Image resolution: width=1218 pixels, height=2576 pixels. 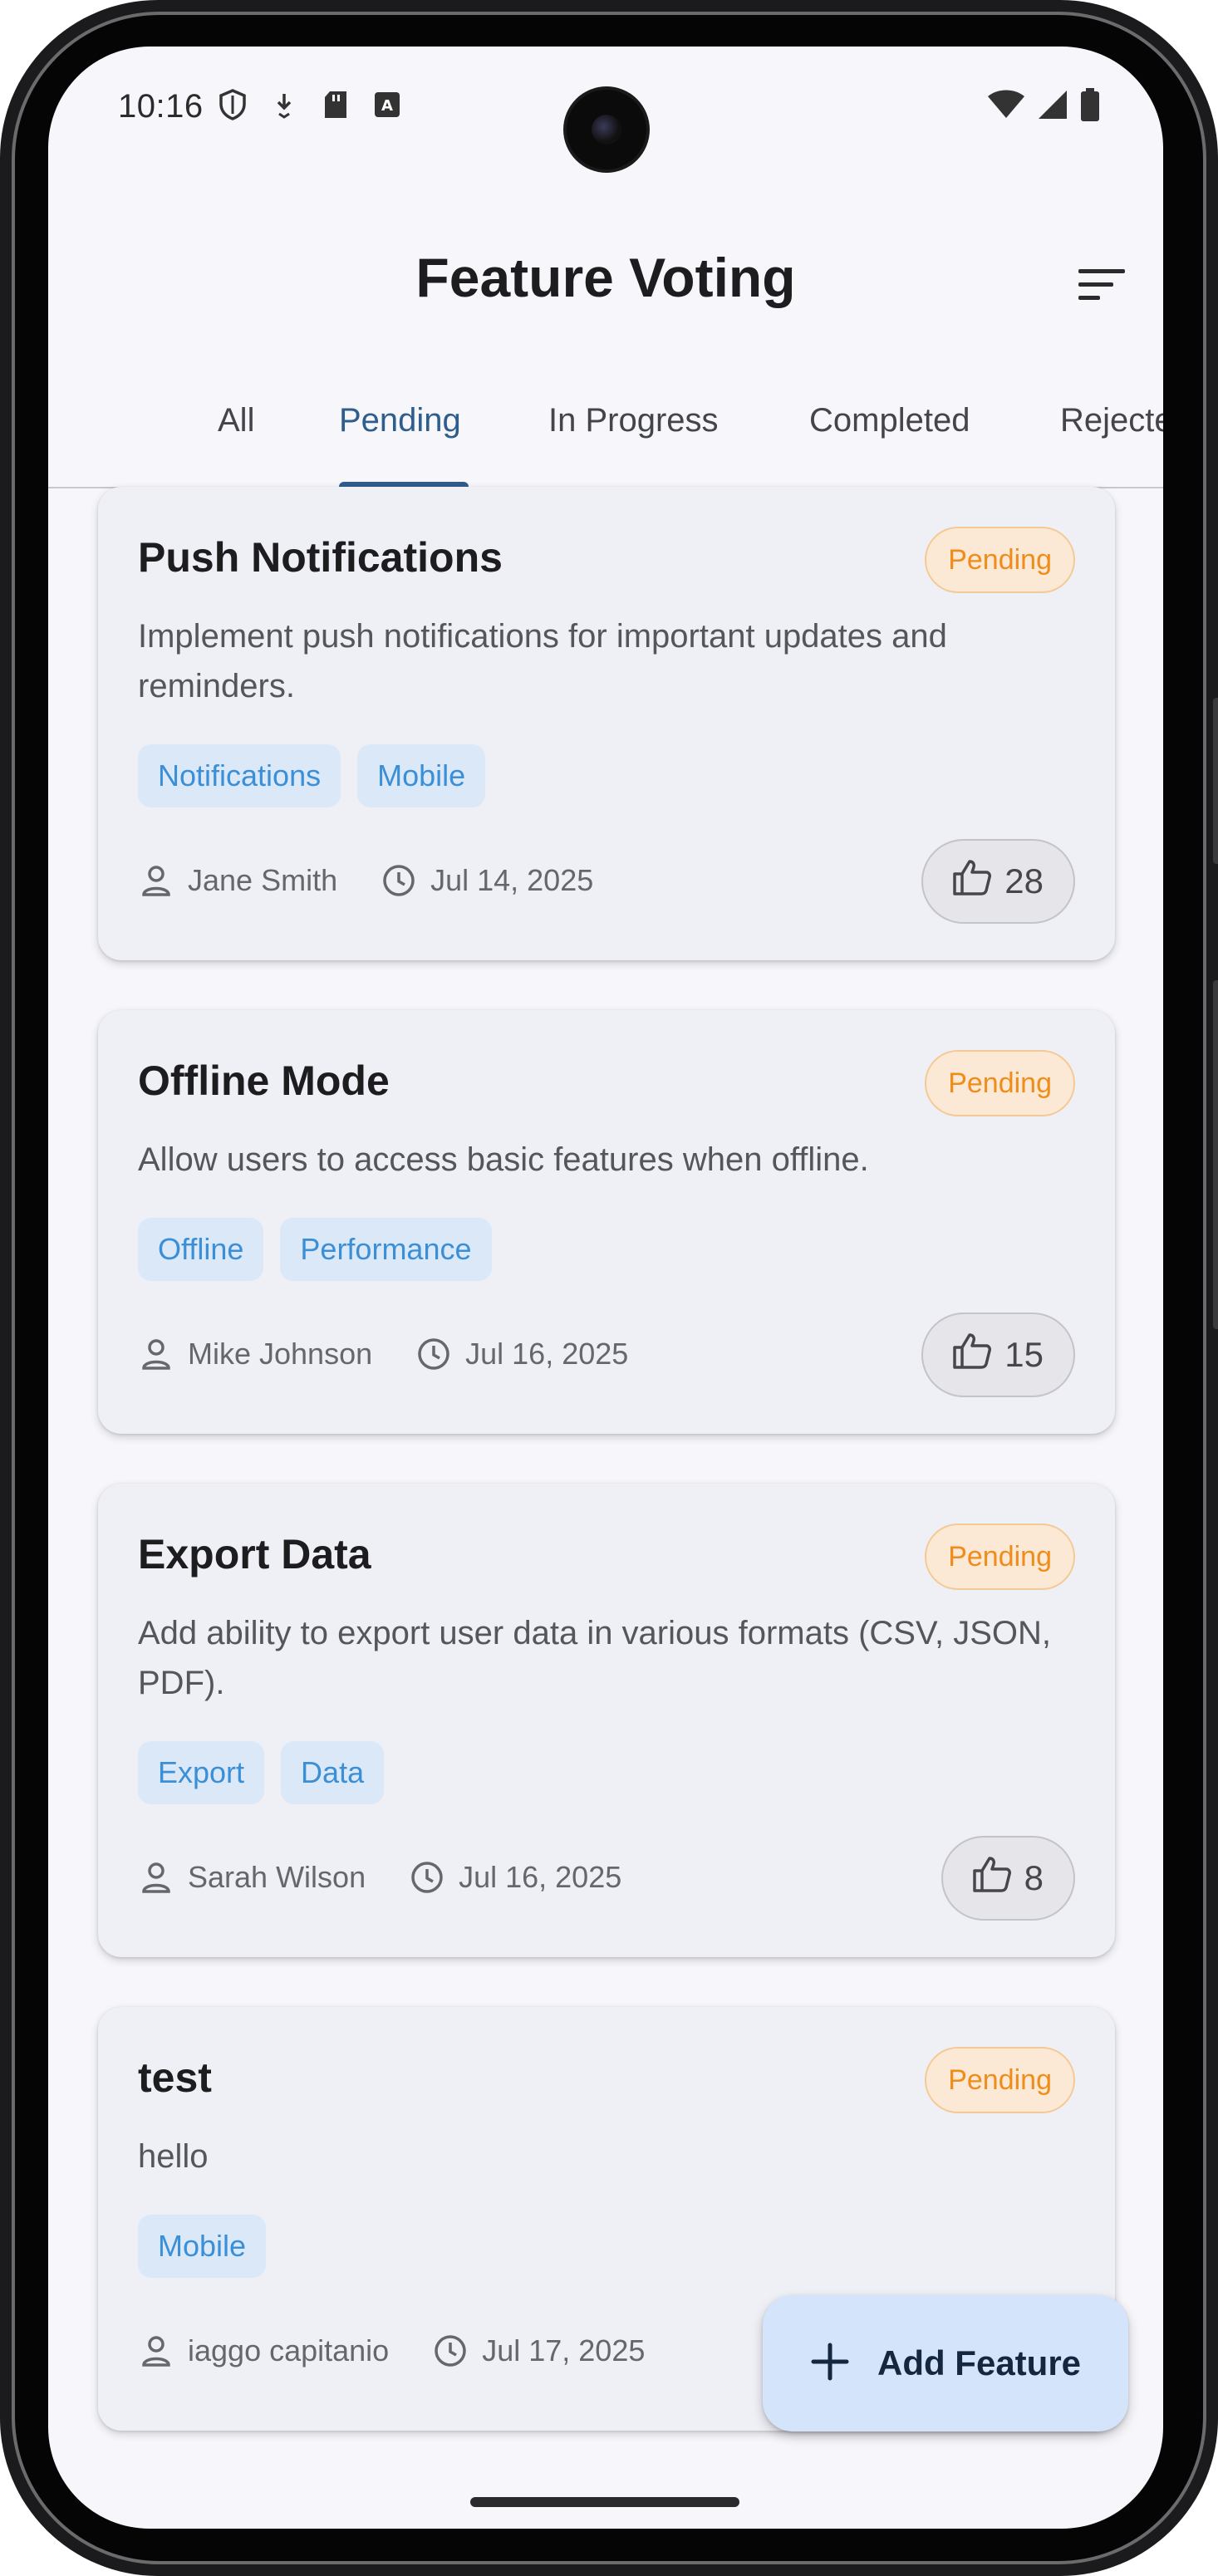 What do you see at coordinates (512, 880) in the screenshot?
I see `created-date: Jul 14, 2025` at bounding box center [512, 880].